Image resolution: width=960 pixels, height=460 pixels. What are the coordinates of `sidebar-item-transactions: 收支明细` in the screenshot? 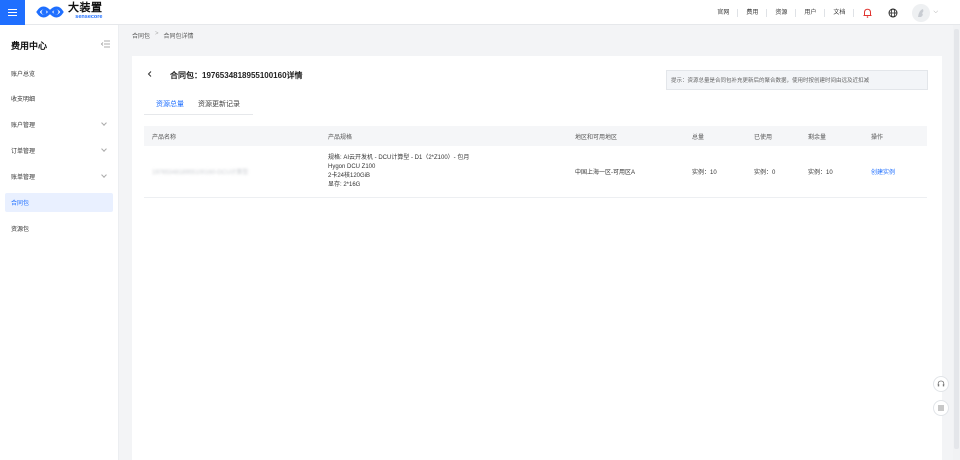 It's located at (59, 98).